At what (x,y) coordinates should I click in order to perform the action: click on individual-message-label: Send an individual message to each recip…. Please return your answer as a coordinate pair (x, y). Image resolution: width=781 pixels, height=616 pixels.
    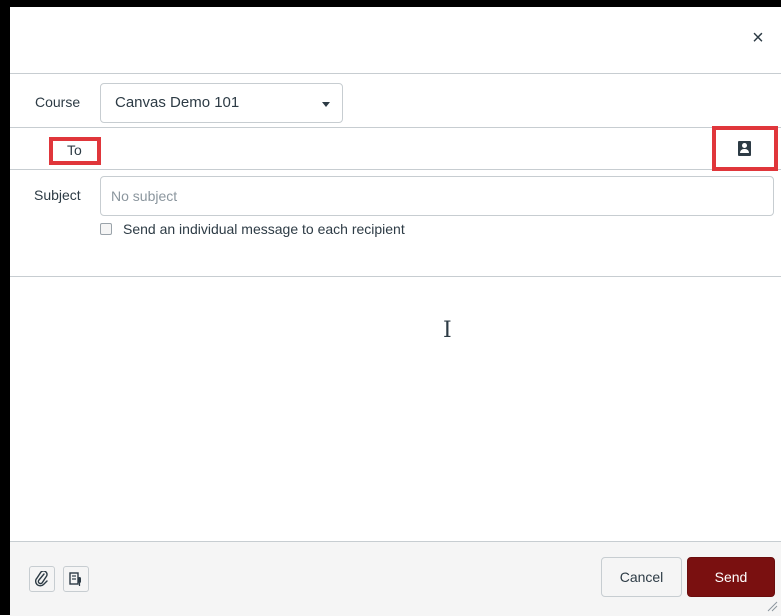
    Looking at the image, I should click on (264, 229).